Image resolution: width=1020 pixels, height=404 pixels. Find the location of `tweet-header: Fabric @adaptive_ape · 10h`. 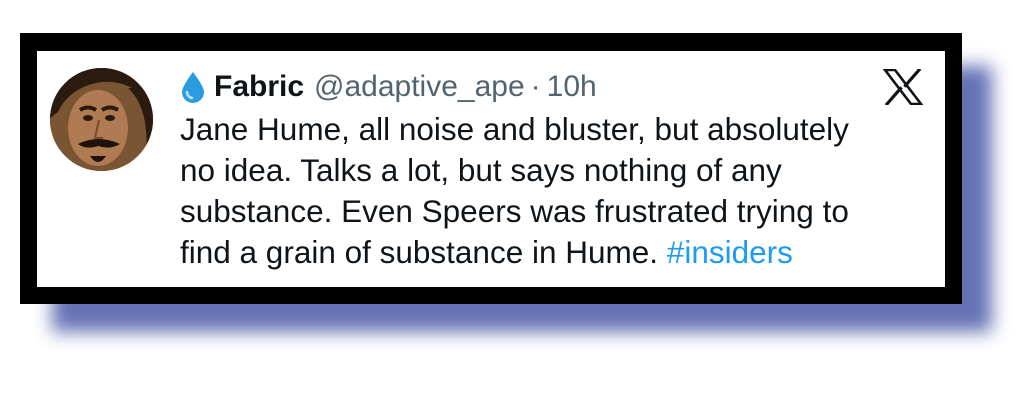

tweet-header: Fabric @adaptive_ape · 10h is located at coordinates (388, 87).